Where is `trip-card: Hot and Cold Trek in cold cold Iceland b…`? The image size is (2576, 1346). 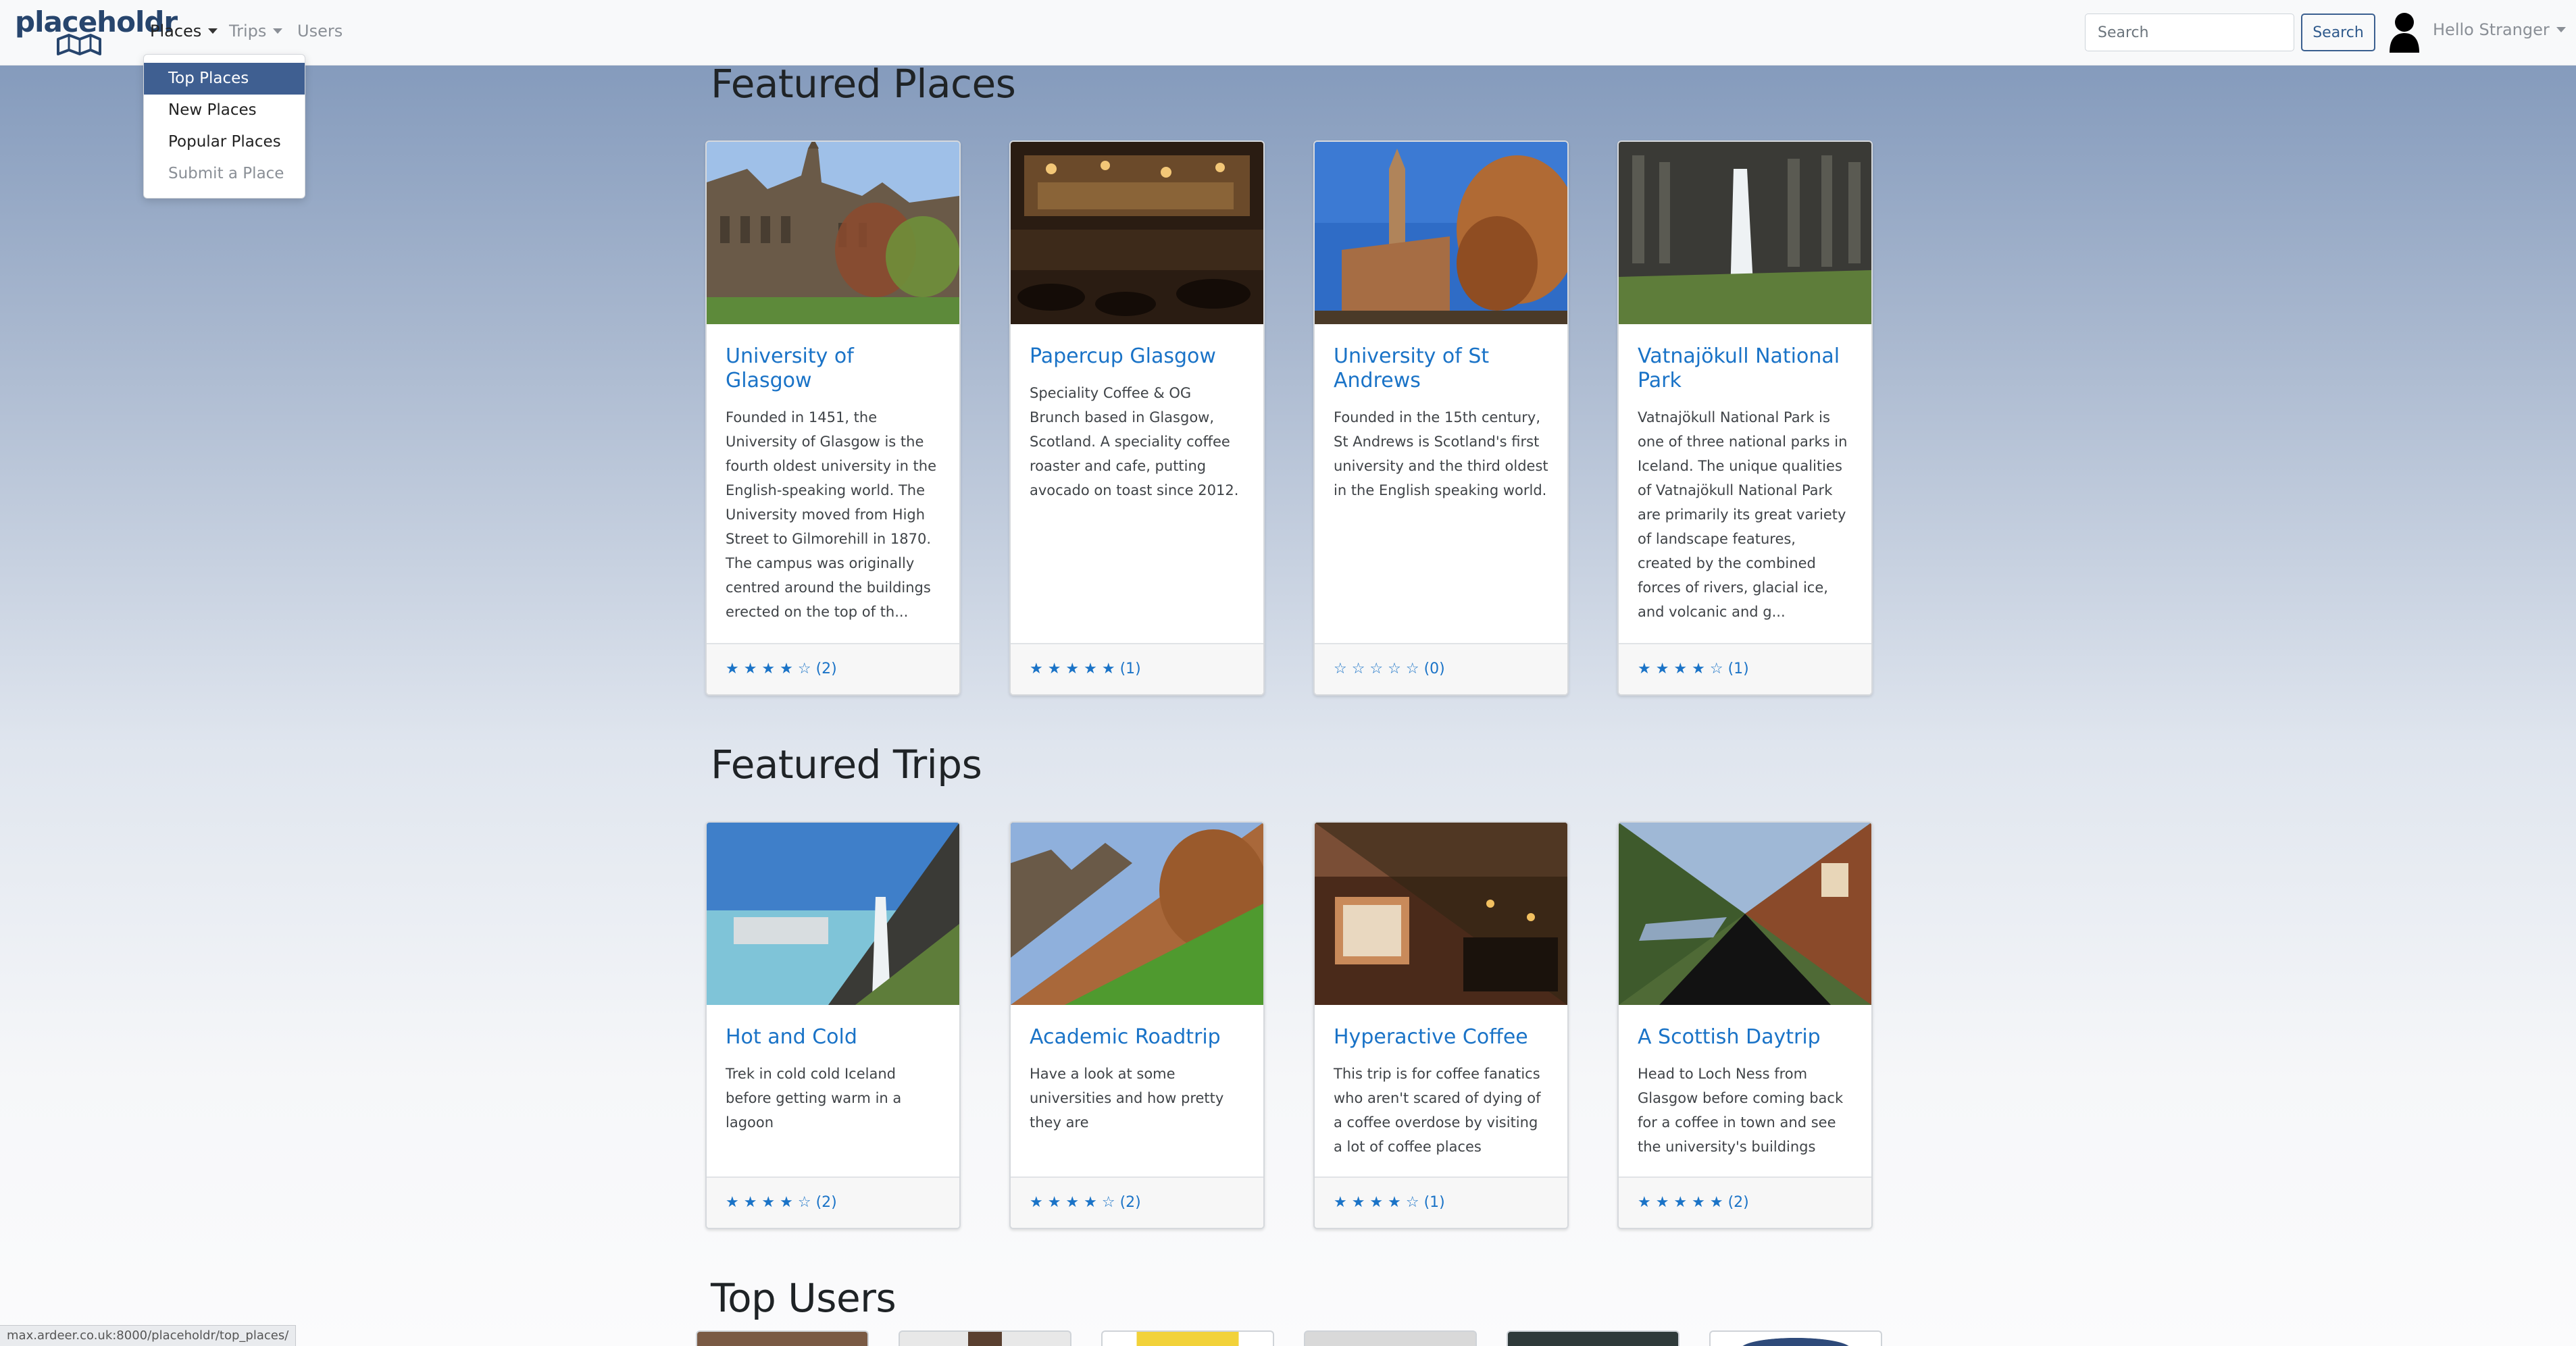
trip-card: Hot and Cold Trek in cold cold Iceland b… is located at coordinates (833, 1025).